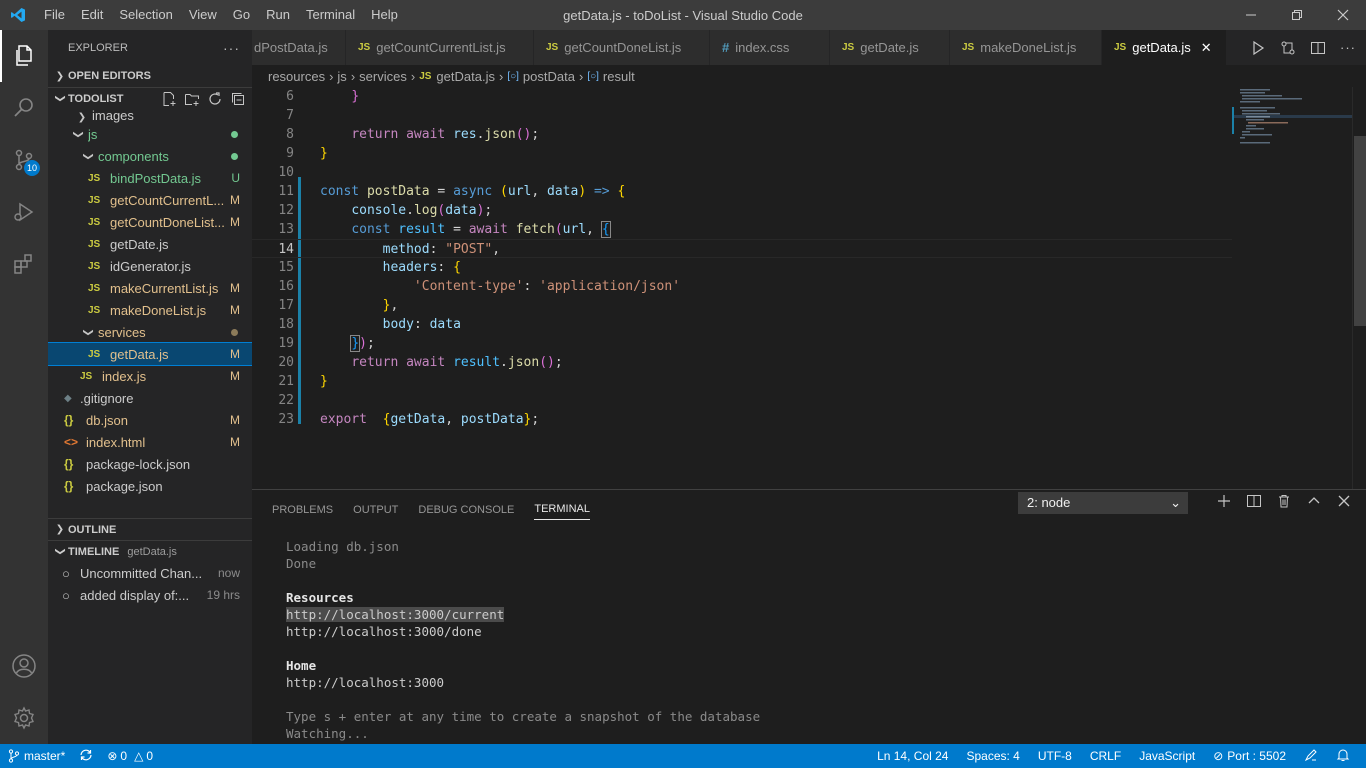 Image resolution: width=1366 pixels, height=768 pixels. I want to click on tab-makedonelist: JS makeDoneList.js, so click(1026, 47).